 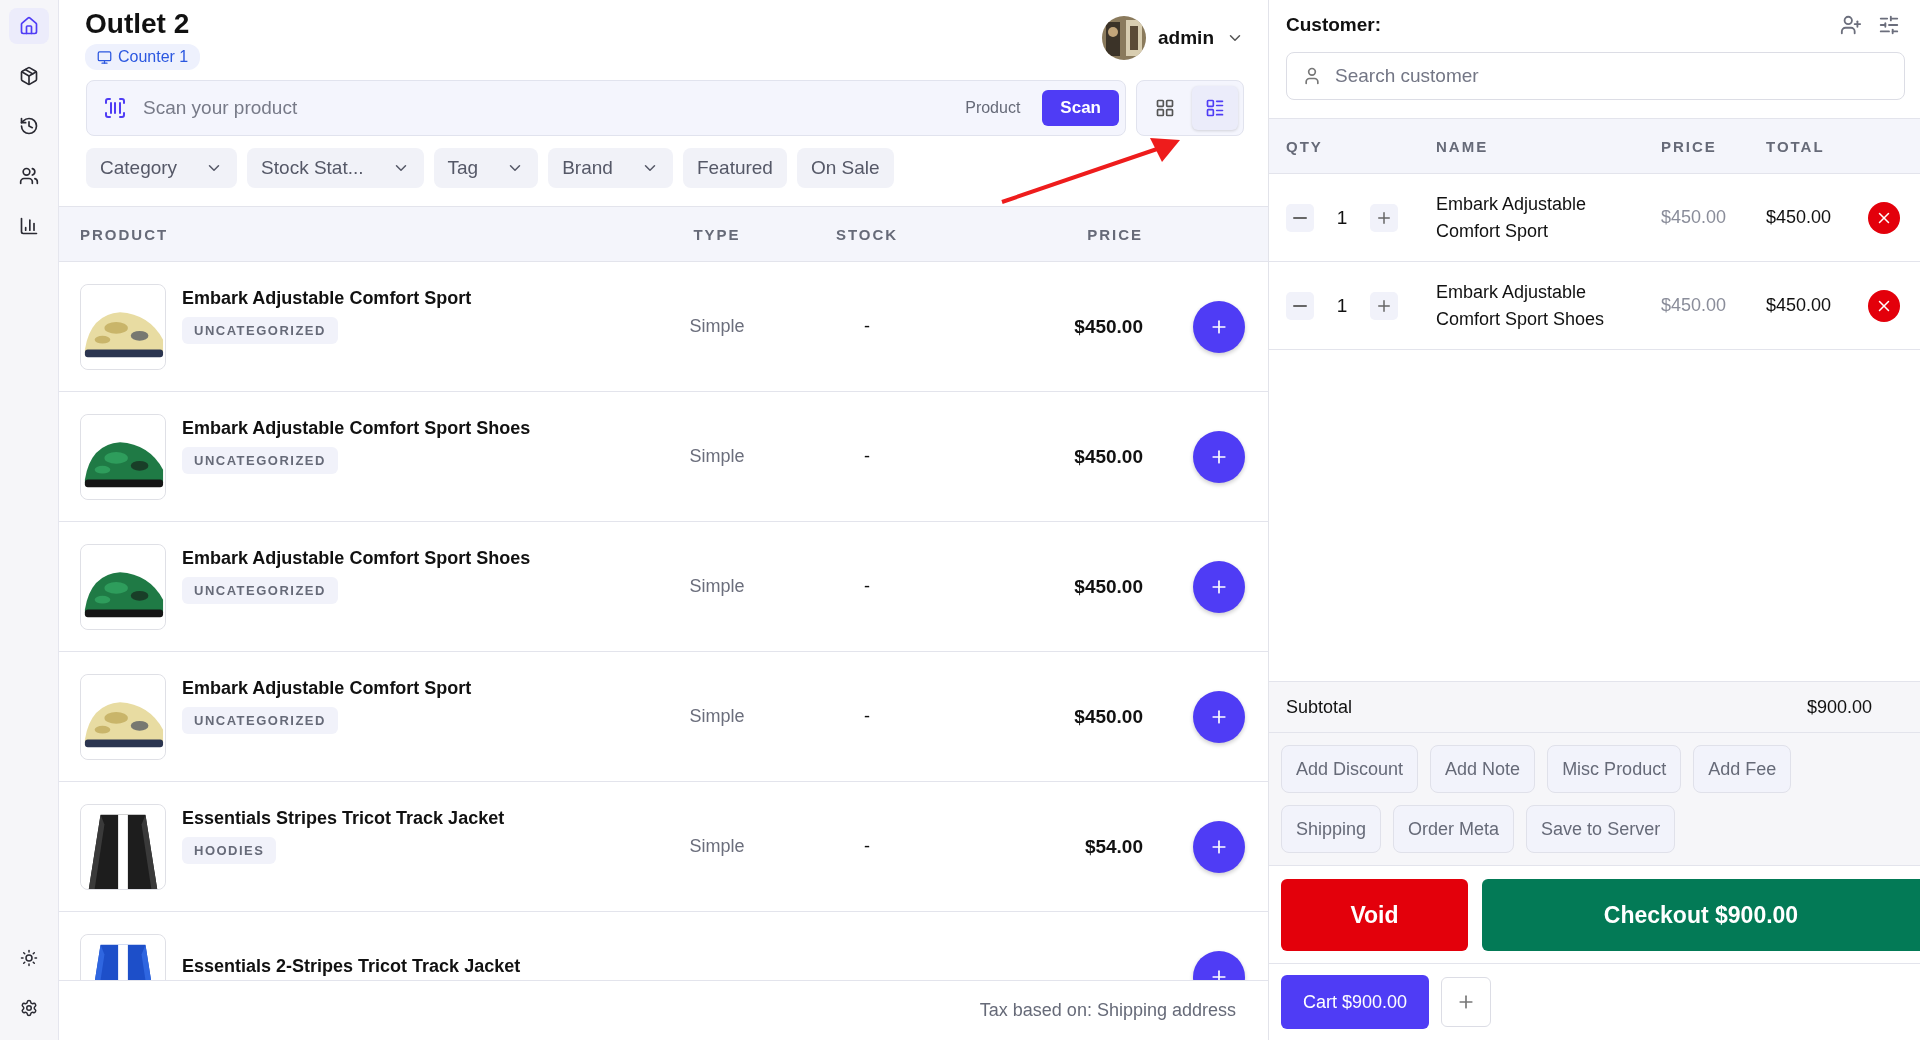 I want to click on action-button: Add Discount, so click(x=1350, y=769).